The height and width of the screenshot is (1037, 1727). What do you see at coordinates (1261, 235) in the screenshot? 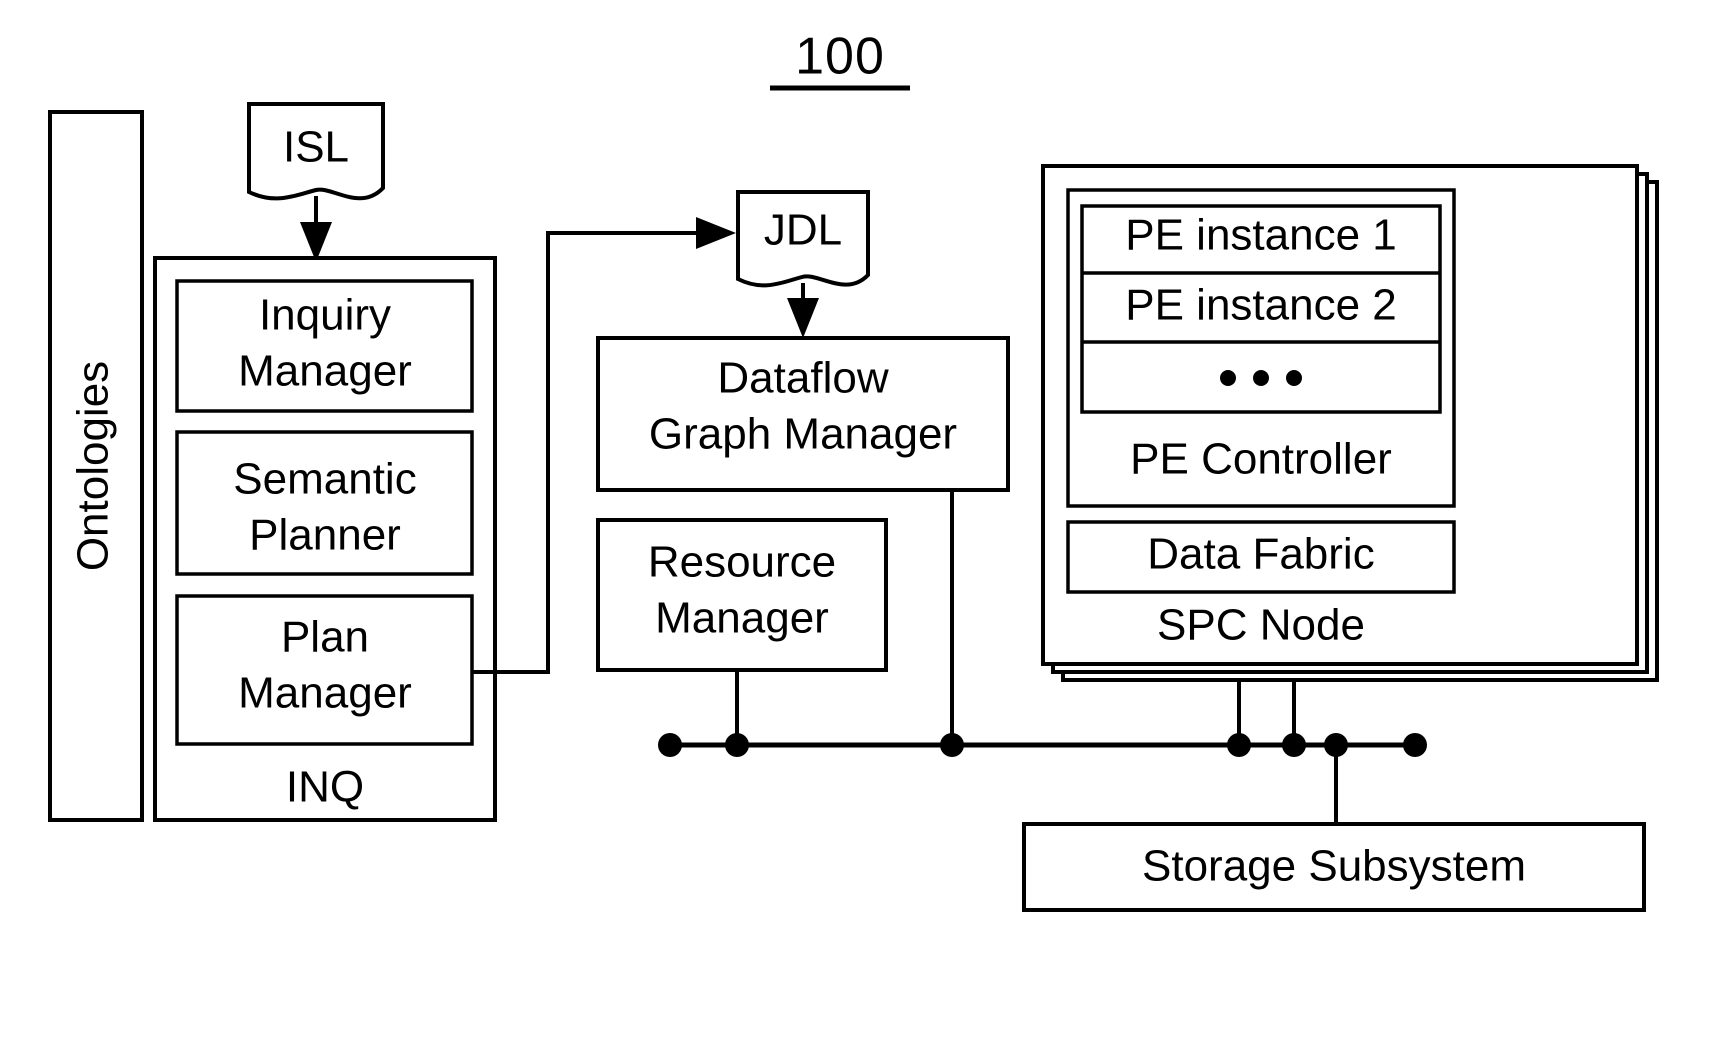
I see `pe-instance-1-label: PE instance 1` at bounding box center [1261, 235].